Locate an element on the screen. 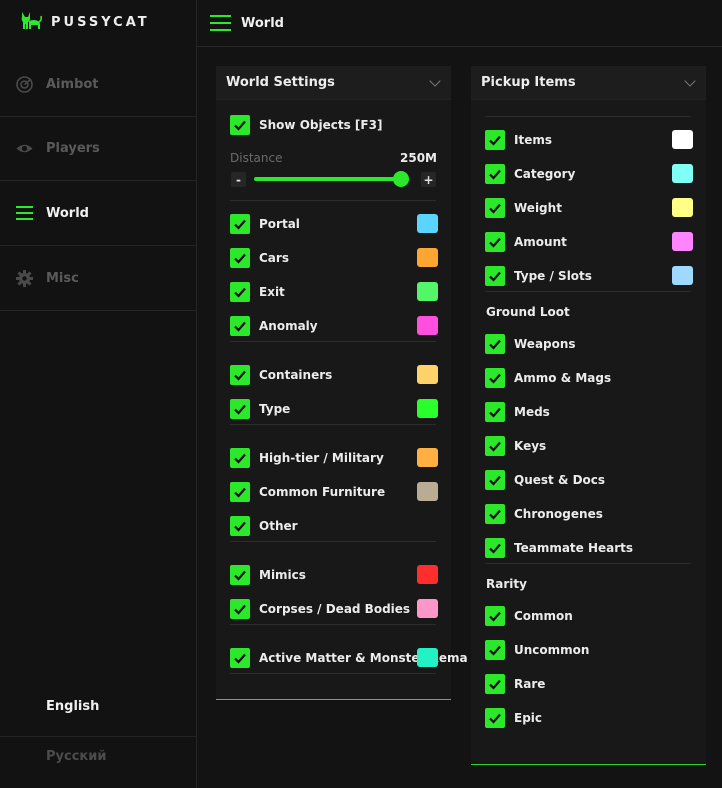 The height and width of the screenshot is (788, 722). common-checkbox is located at coordinates (495, 616).